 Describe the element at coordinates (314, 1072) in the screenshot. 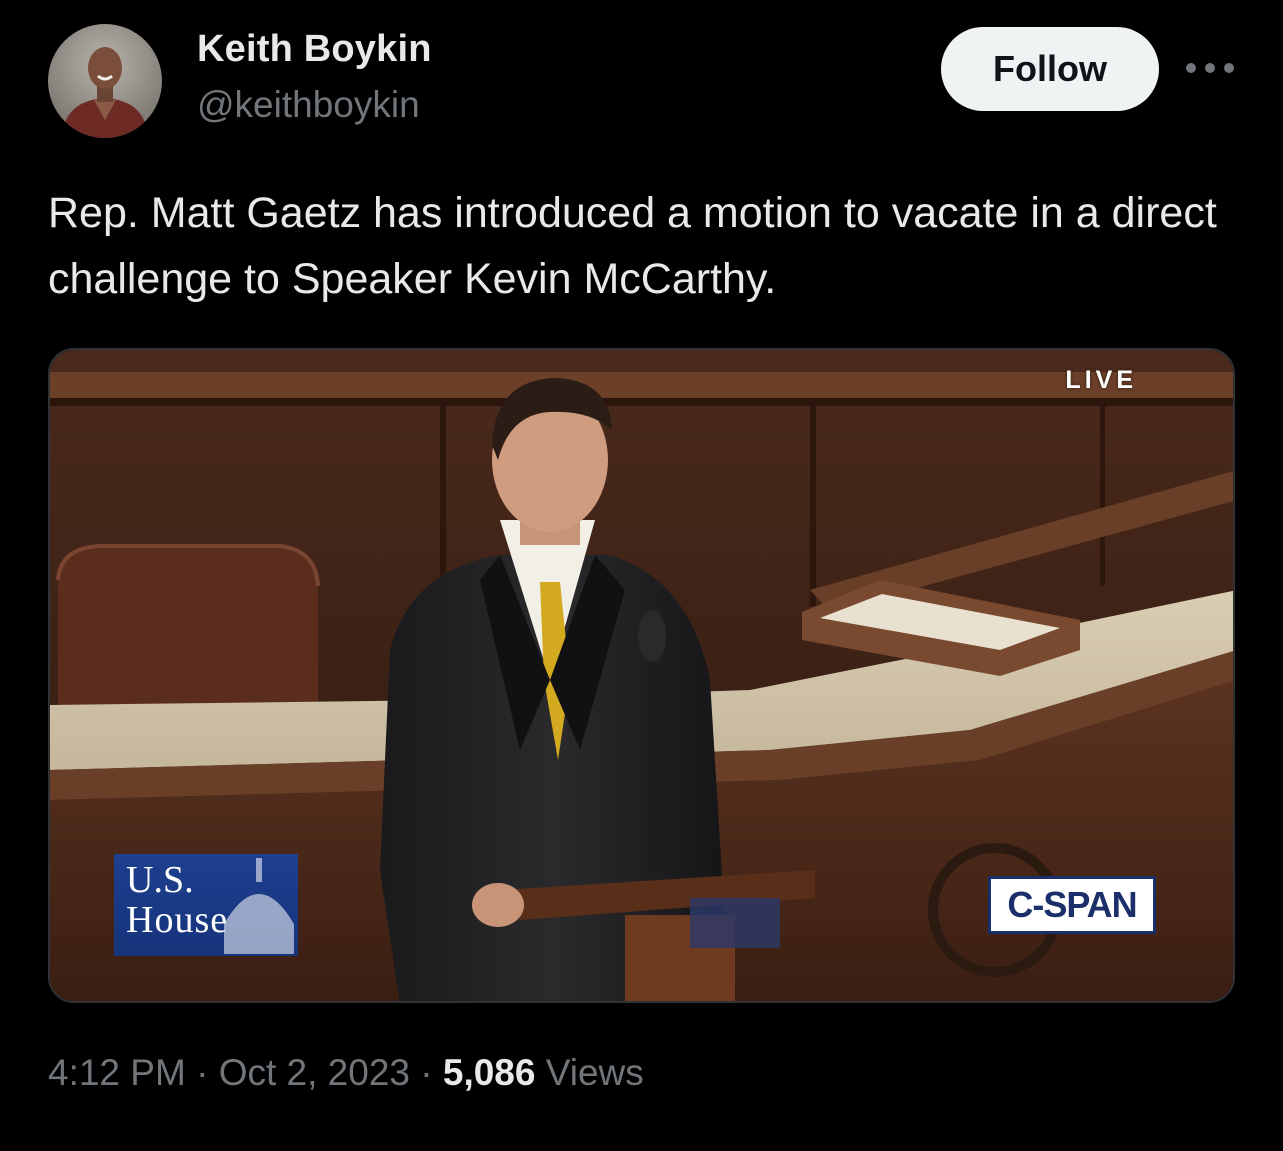

I see `tweet-date: Oct 2, 2023` at that location.